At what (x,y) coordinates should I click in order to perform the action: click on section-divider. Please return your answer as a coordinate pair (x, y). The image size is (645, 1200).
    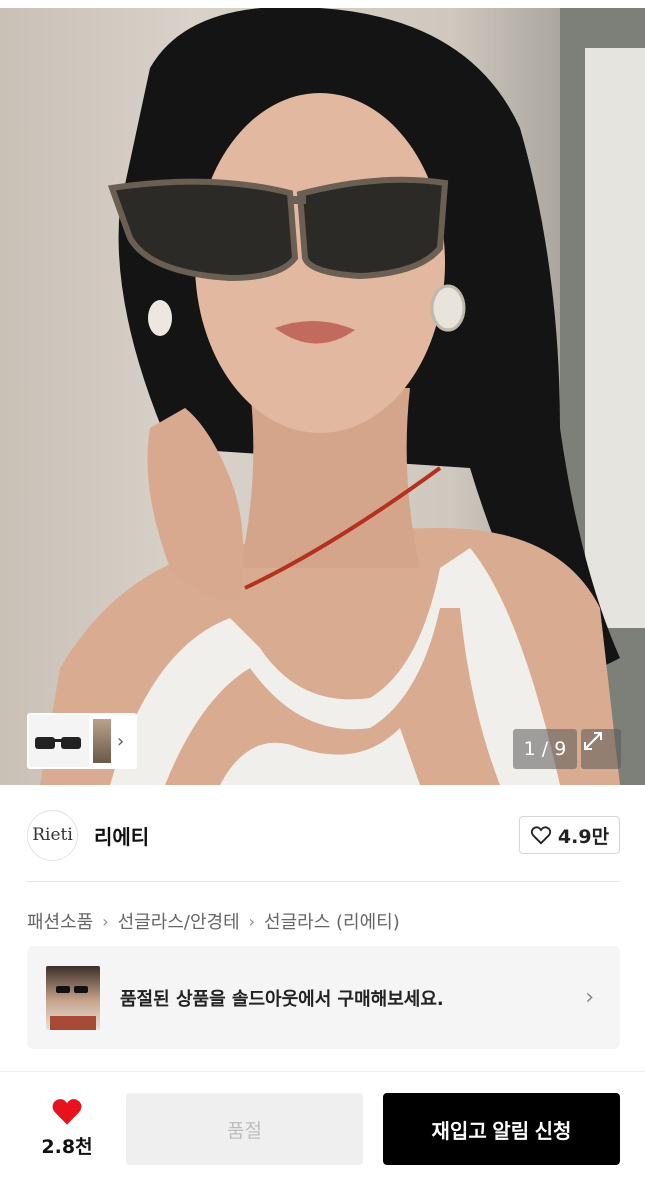
    Looking at the image, I should click on (322, 1071).